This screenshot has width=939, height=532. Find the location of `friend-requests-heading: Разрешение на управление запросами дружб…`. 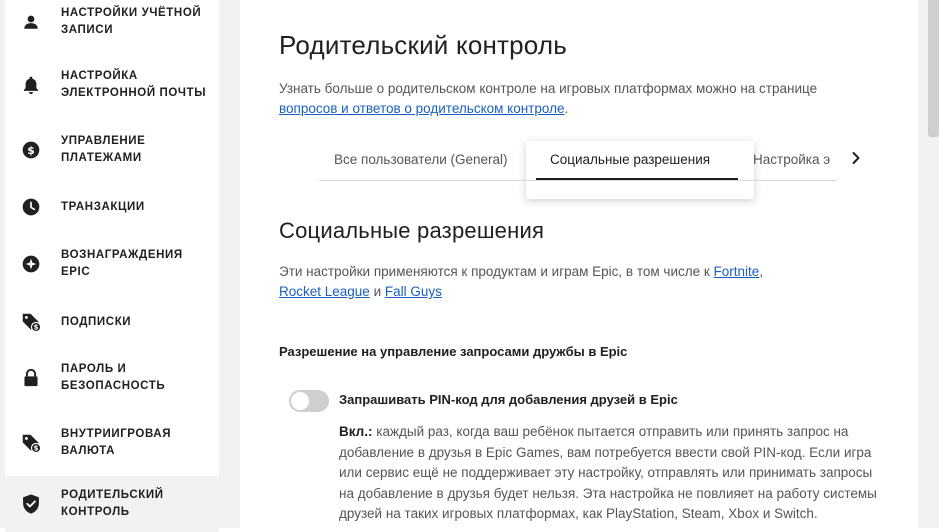

friend-requests-heading: Разрешение на управление запросами дружб… is located at coordinates (453, 351).